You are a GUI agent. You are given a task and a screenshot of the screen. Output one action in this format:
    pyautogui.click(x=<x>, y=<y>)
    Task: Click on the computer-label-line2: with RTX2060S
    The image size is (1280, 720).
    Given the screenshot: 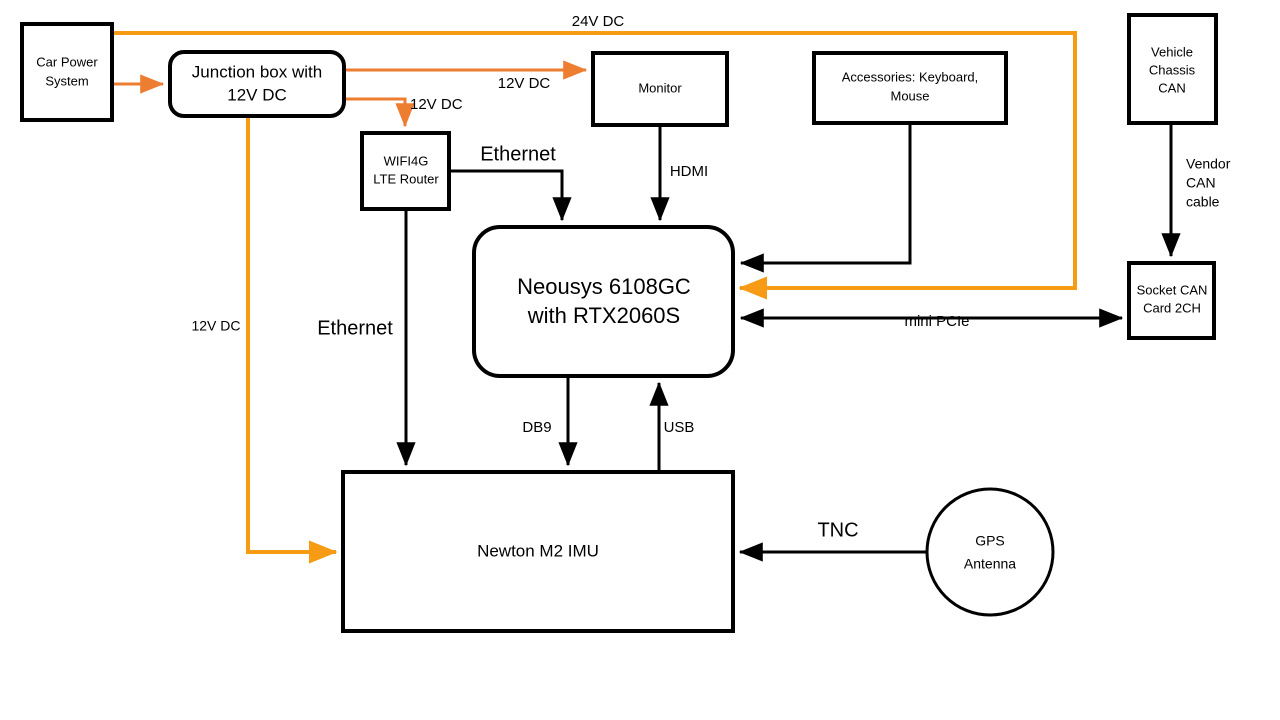 What is the action you would take?
    pyautogui.click(x=603, y=315)
    